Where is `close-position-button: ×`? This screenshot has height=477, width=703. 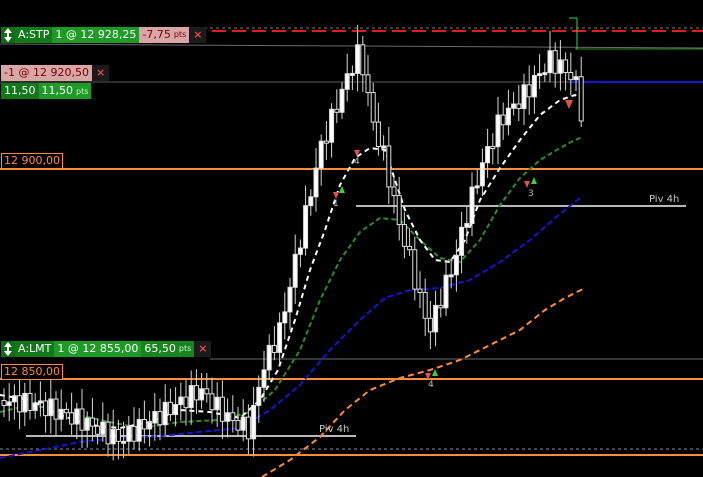
close-position-button: × is located at coordinates (100, 73).